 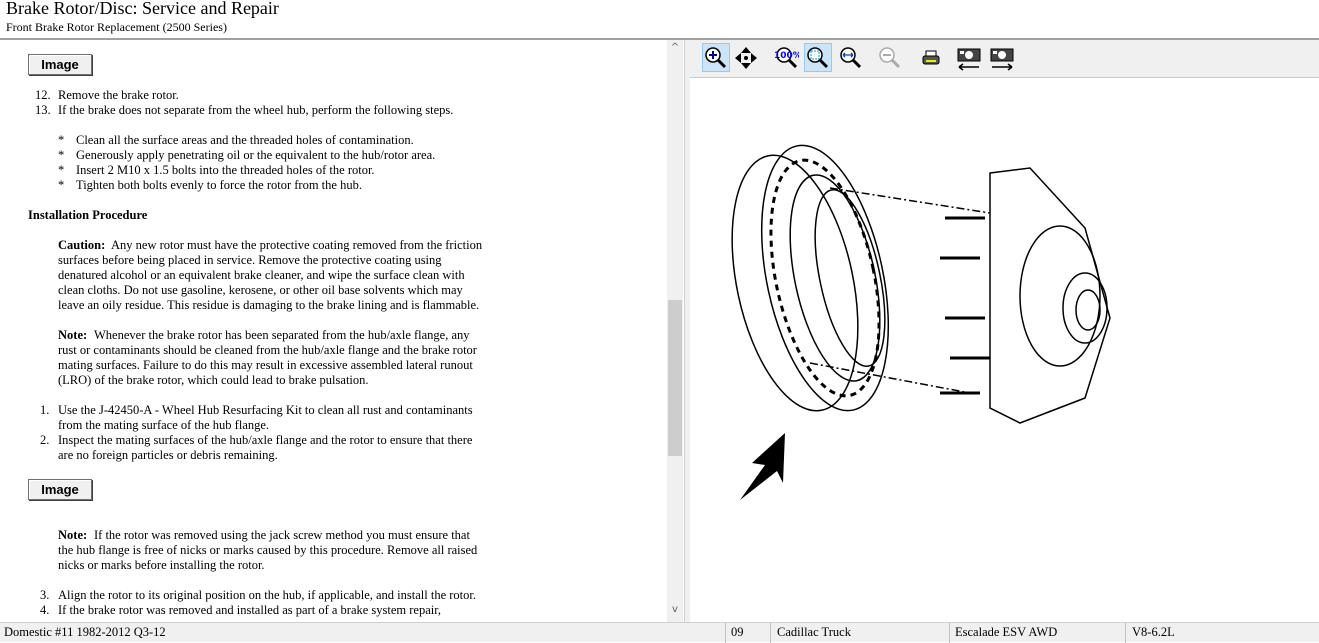 I want to click on step-number: 3., so click(x=45, y=595).